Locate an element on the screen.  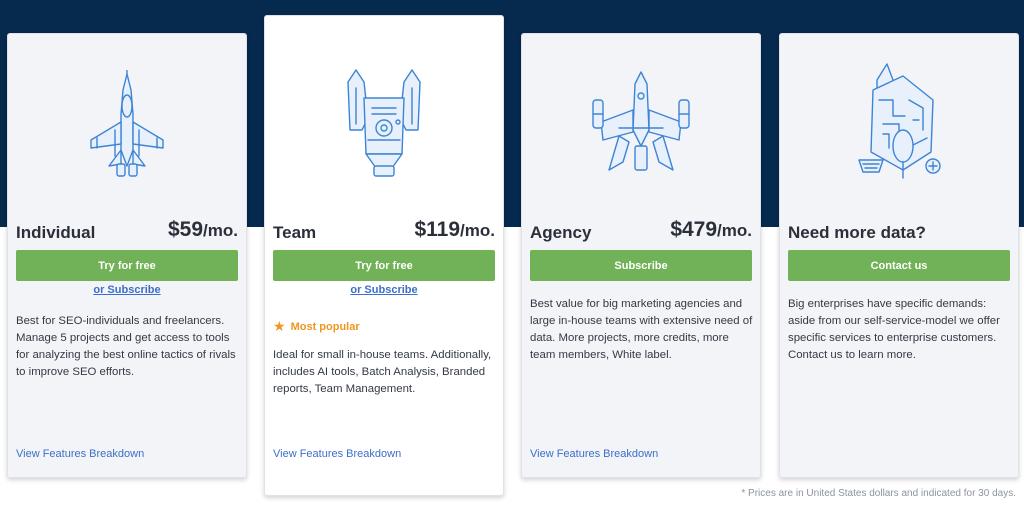
plan-title: Individual is located at coordinates (56, 232).